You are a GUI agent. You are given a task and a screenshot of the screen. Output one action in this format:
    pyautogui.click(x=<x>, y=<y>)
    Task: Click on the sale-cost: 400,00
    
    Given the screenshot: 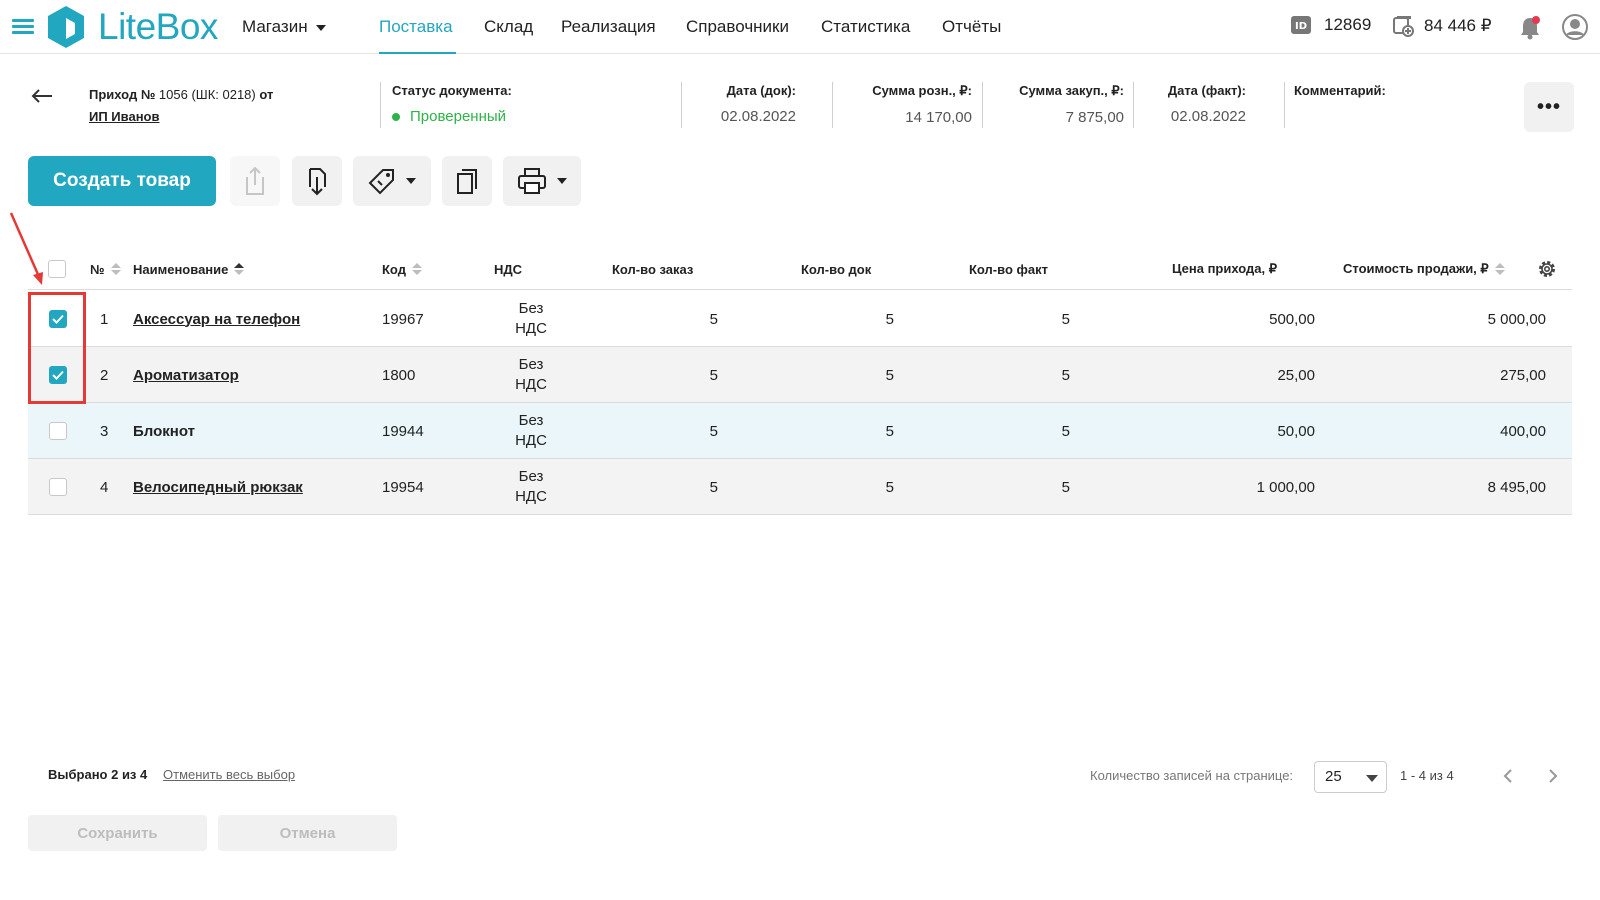 What is the action you would take?
    pyautogui.click(x=1523, y=431)
    